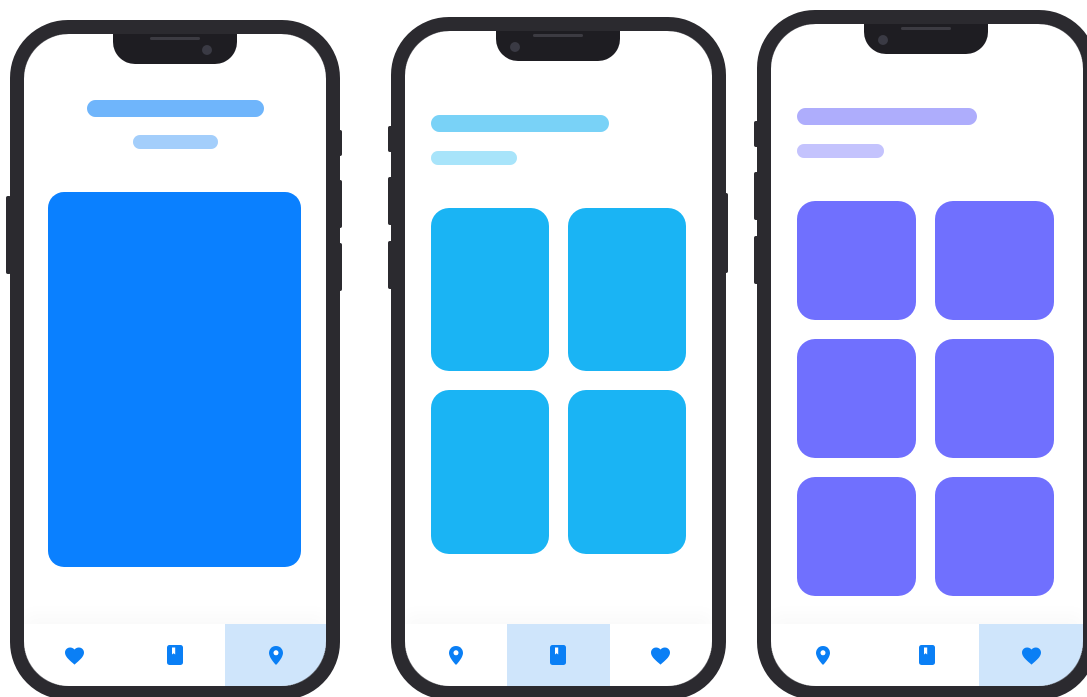 The height and width of the screenshot is (697, 1087). I want to click on phone-1-tab-location-pin, so click(275, 655).